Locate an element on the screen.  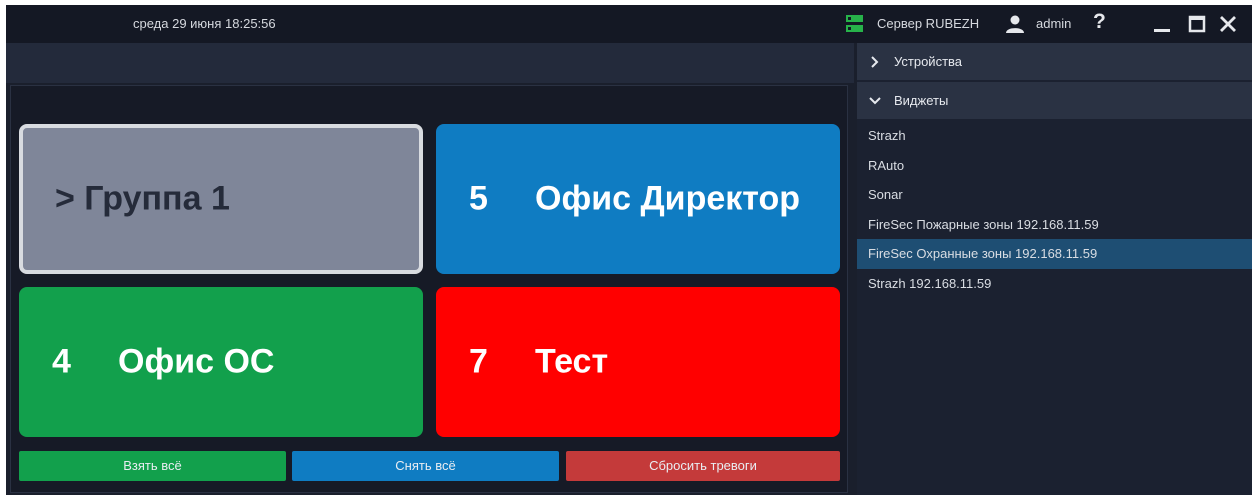
reset-alarms-button: Сбросить тревоги is located at coordinates (703, 466).